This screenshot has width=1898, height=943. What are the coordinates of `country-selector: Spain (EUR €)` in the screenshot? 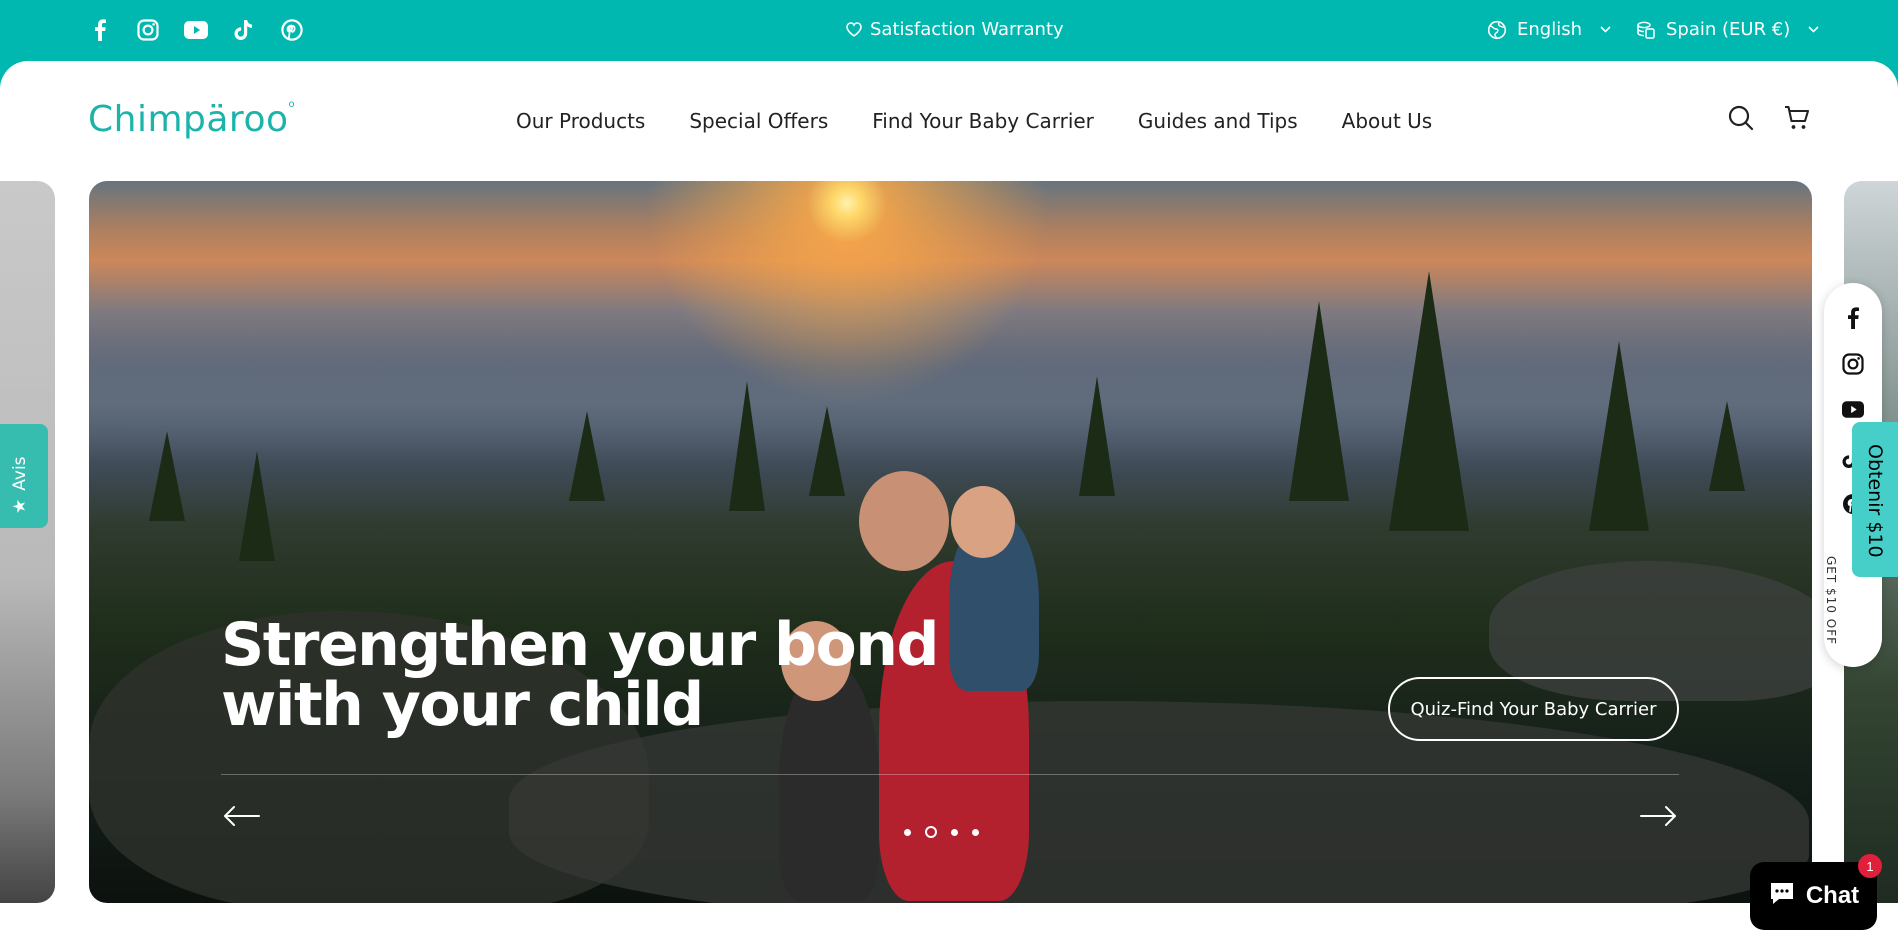 It's located at (1727, 29).